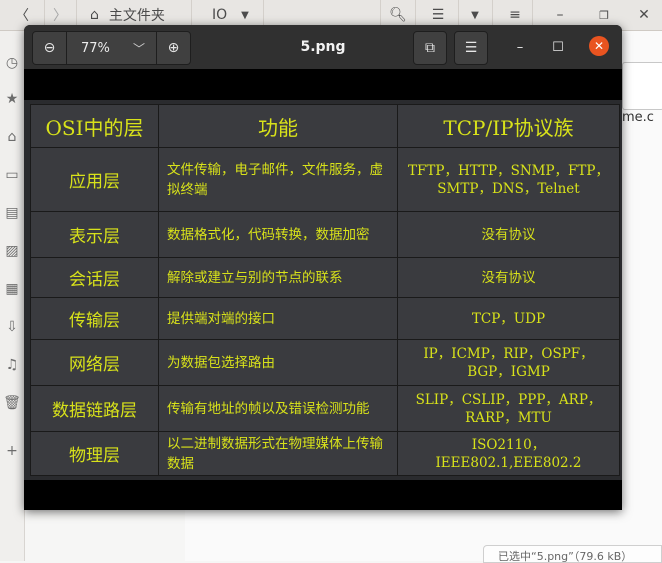 This screenshot has width=662, height=563. Describe the element at coordinates (94, 234) in the screenshot. I see `layer-cell: 表示层` at that location.